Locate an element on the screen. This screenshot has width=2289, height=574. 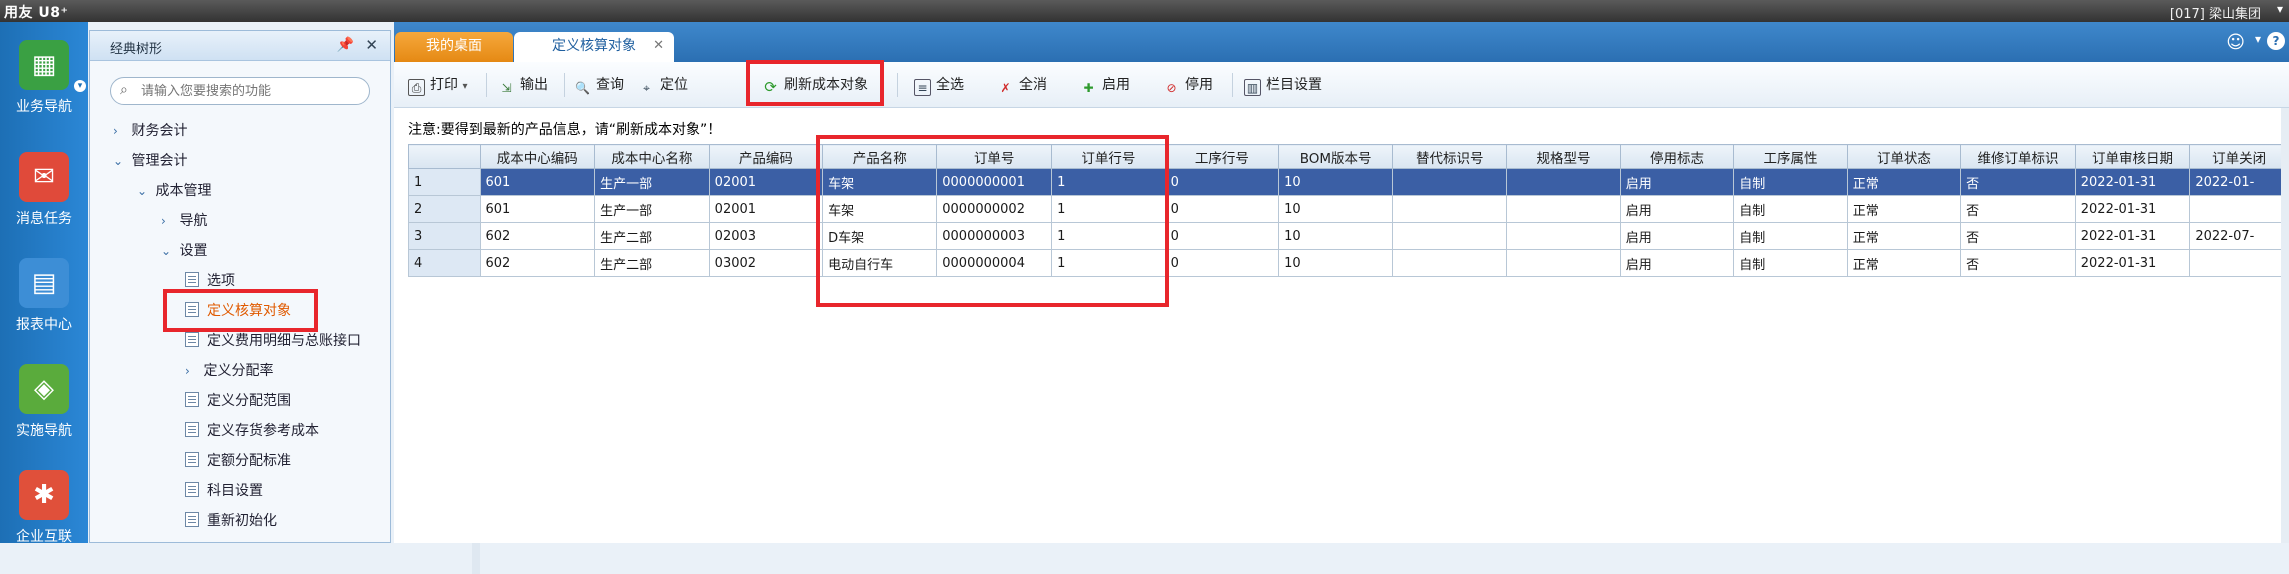
print-button: ⎙ 打印 ▾ is located at coordinates (437, 85).